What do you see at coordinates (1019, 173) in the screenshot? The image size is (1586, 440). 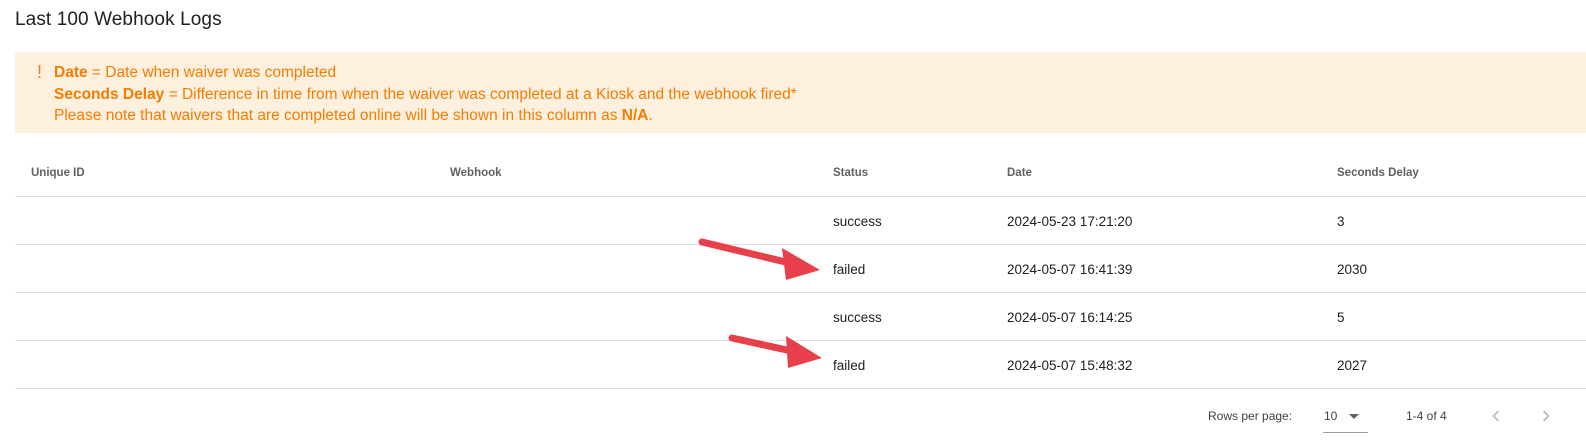 I see `header-date: Date` at bounding box center [1019, 173].